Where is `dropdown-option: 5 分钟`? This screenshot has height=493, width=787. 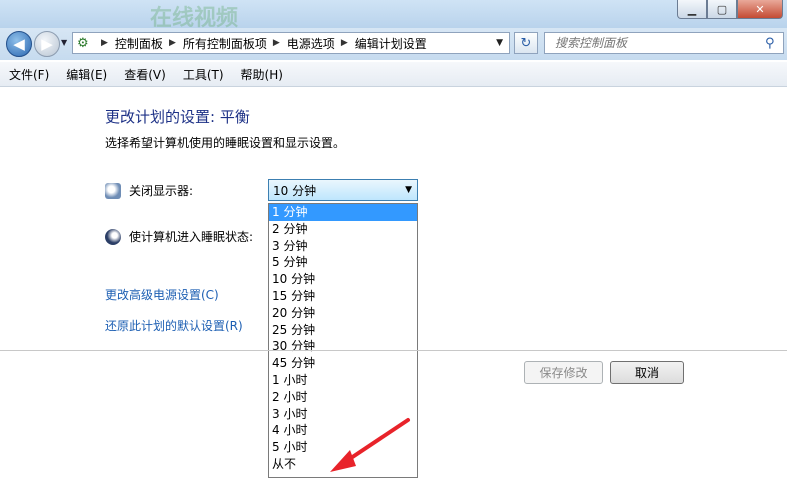
dropdown-option: 5 分钟 is located at coordinates (343, 262).